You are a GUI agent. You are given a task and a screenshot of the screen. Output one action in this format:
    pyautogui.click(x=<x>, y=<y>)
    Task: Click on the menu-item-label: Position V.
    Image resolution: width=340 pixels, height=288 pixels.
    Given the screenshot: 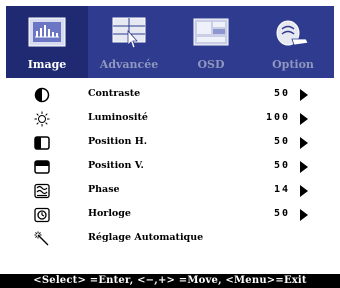 What is the action you would take?
    pyautogui.click(x=116, y=165)
    